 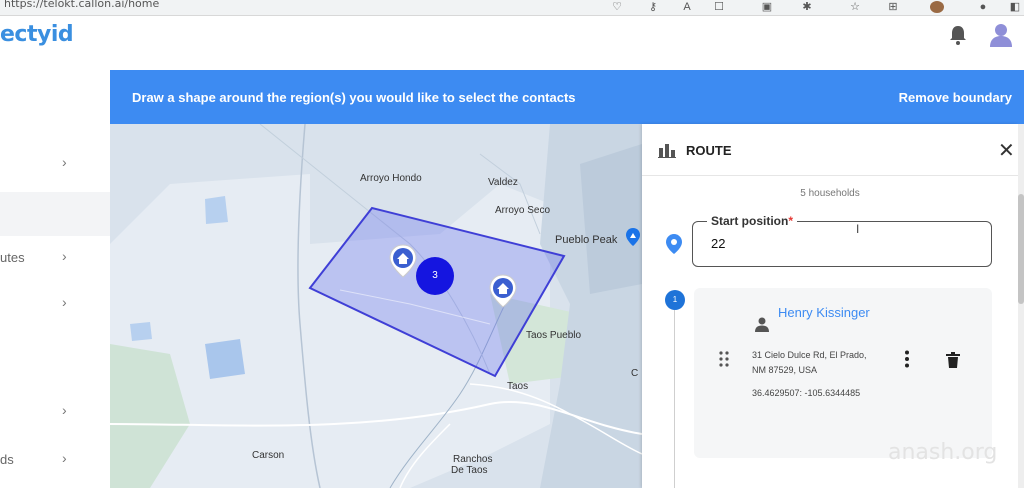 I want to click on place-label: Arroyo Seco, so click(x=523, y=210).